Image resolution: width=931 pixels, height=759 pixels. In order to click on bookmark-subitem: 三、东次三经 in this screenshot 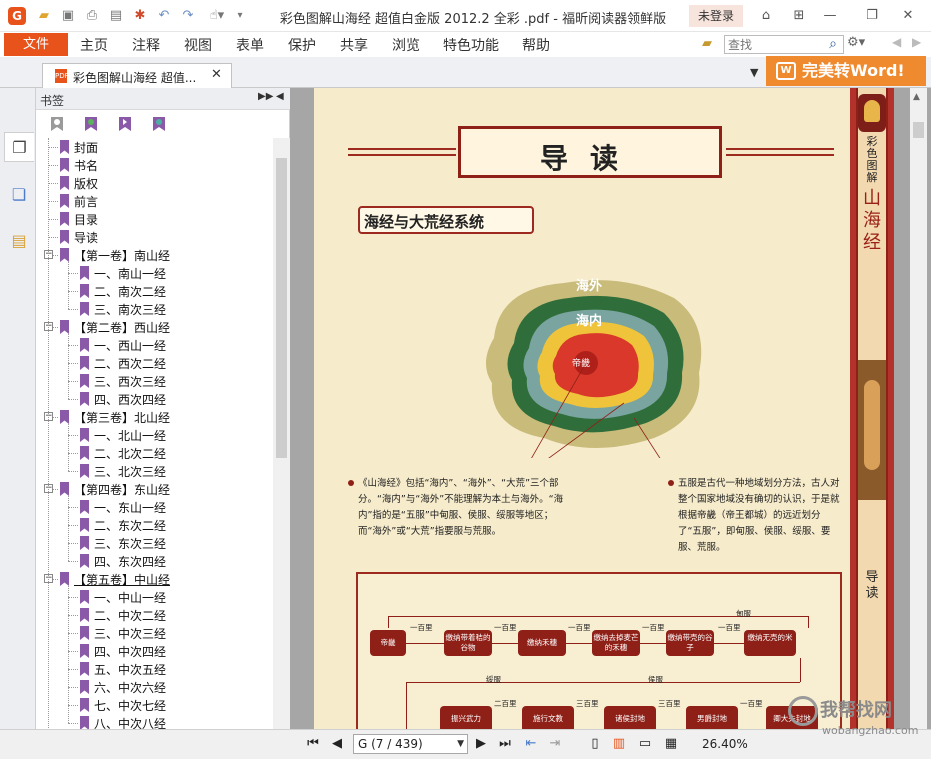, I will do `click(154, 543)`.